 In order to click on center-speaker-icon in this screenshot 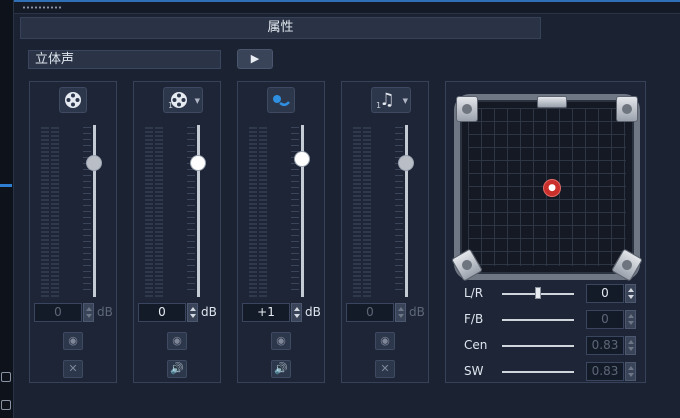, I will do `click(552, 102)`.